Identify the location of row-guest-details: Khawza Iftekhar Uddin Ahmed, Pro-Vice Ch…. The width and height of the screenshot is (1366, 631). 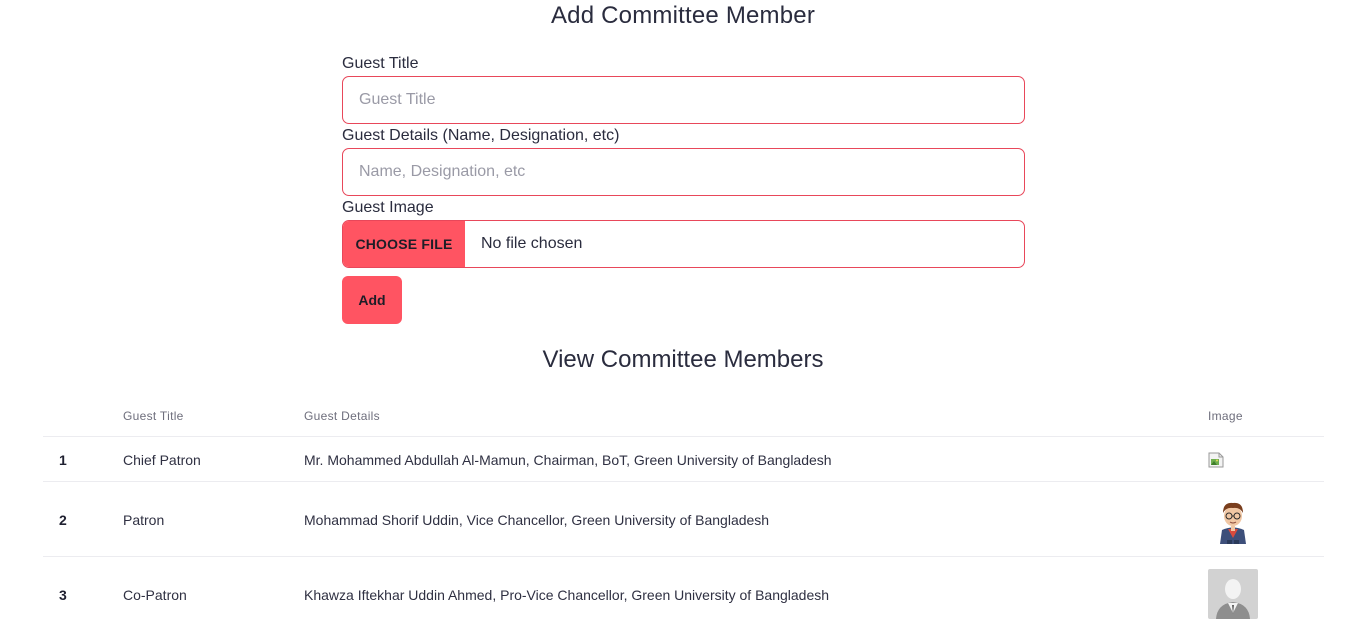
(567, 595).